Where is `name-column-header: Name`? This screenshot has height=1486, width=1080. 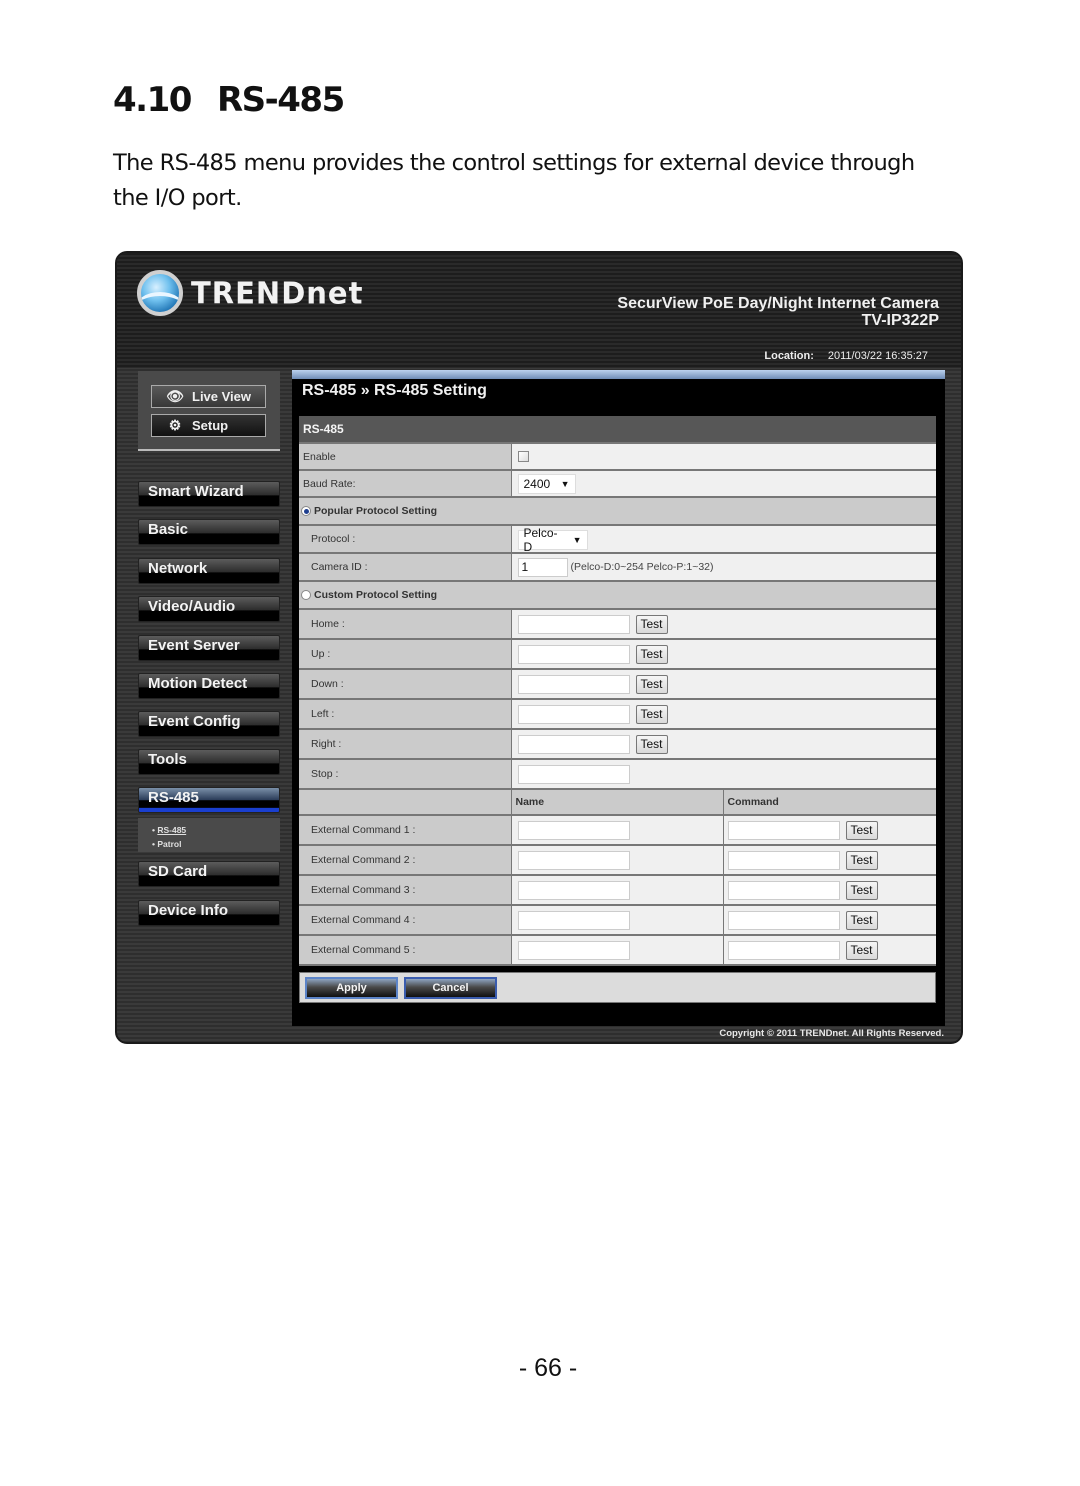
name-column-header: Name is located at coordinates (617, 802).